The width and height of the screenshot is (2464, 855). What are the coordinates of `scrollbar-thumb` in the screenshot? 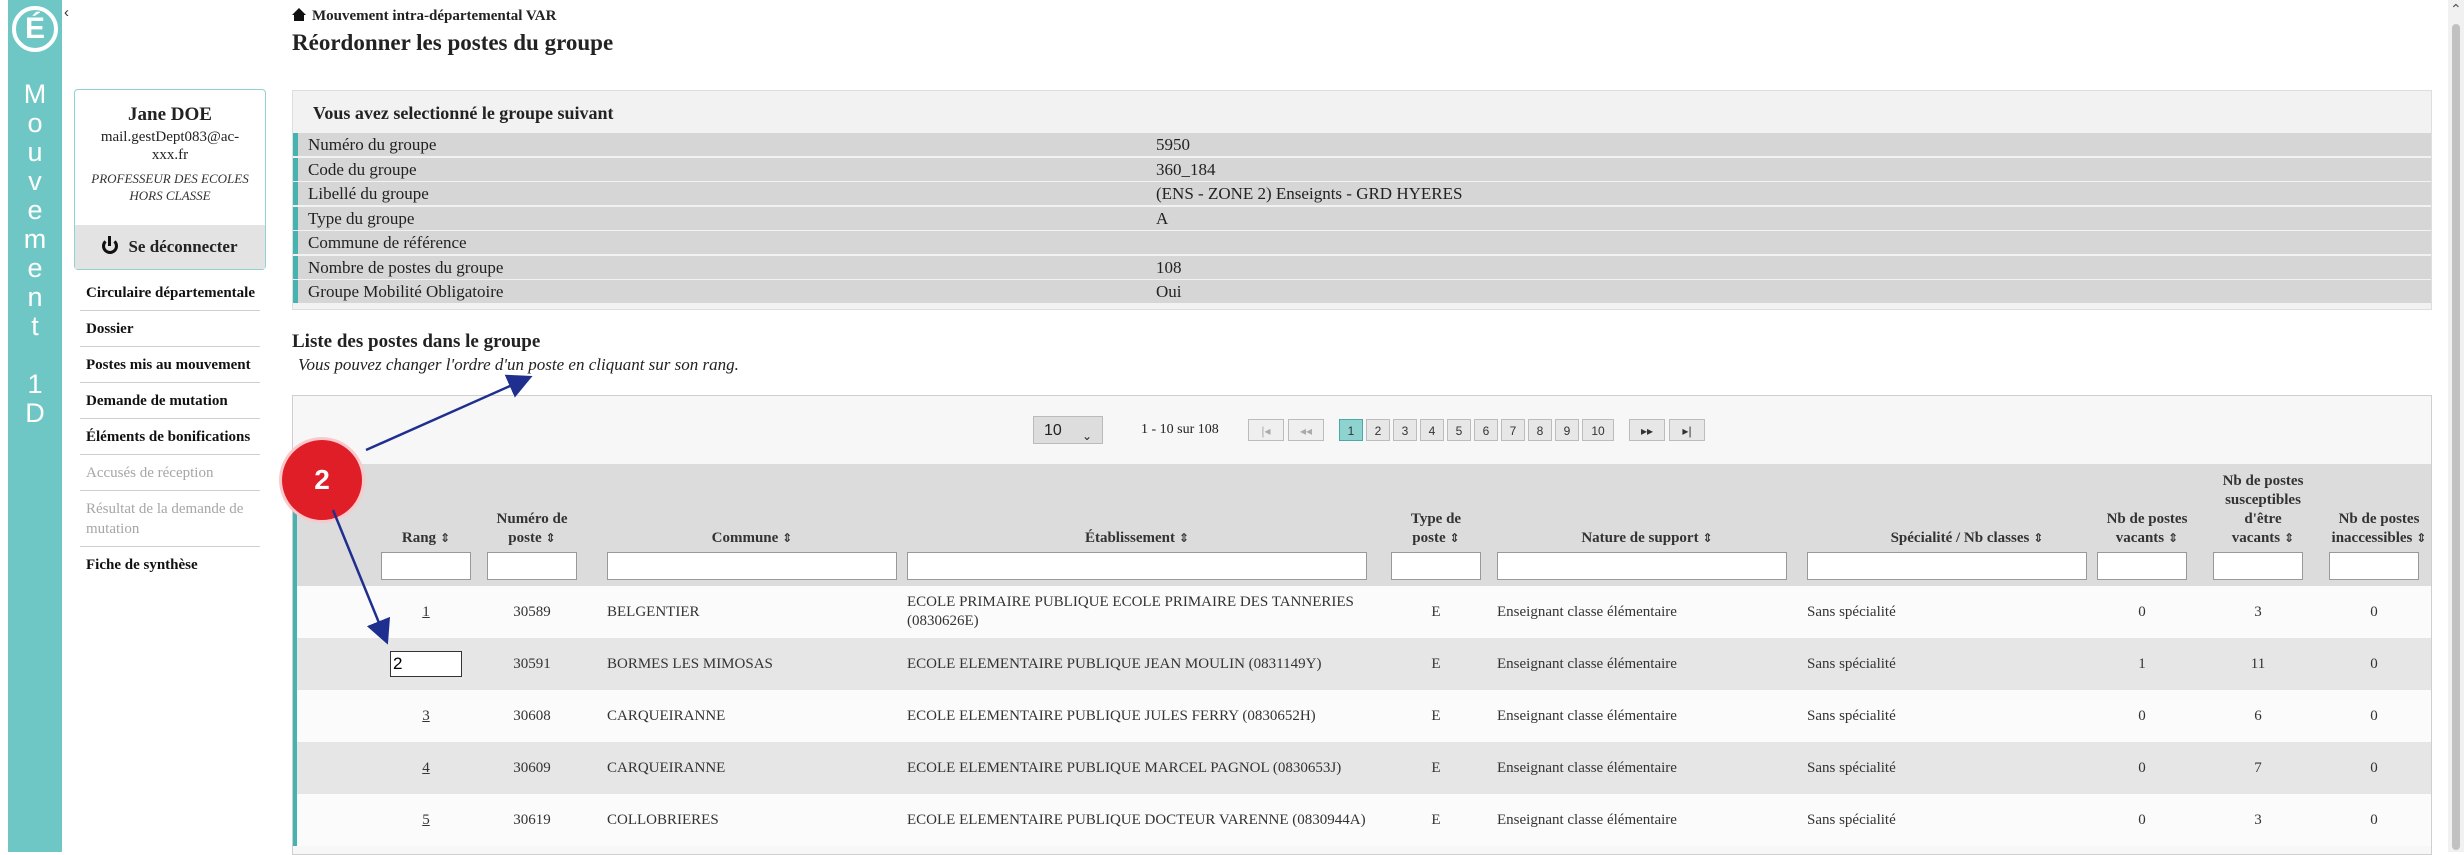 It's located at (2456, 437).